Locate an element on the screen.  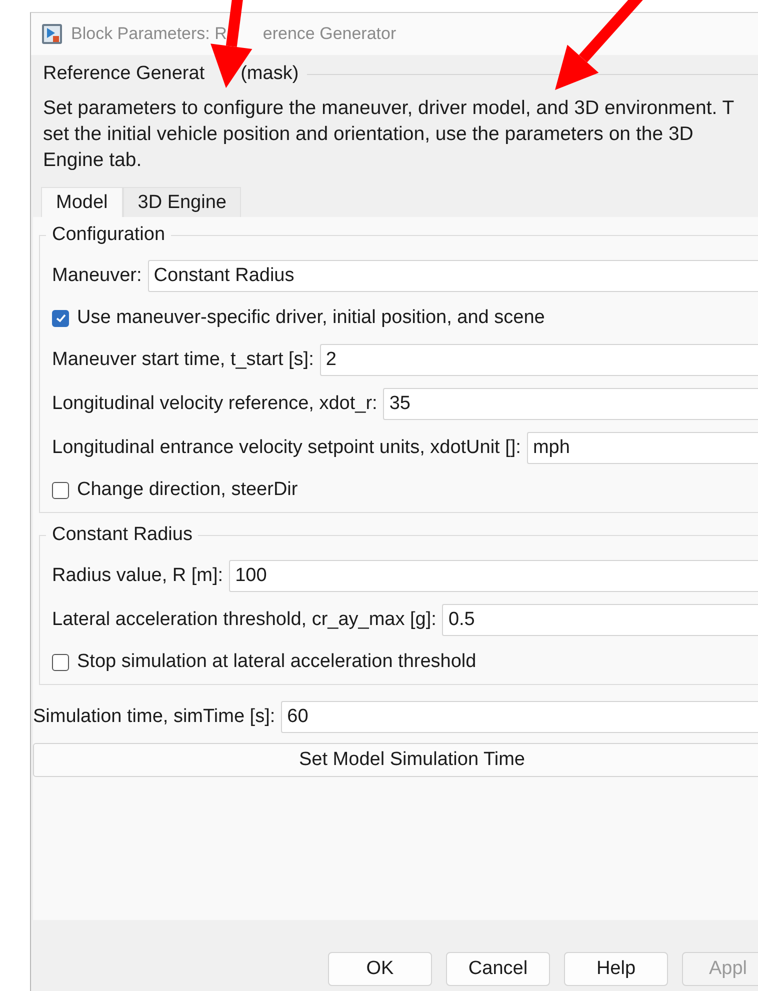
input-field: mph is located at coordinates (642, 448).